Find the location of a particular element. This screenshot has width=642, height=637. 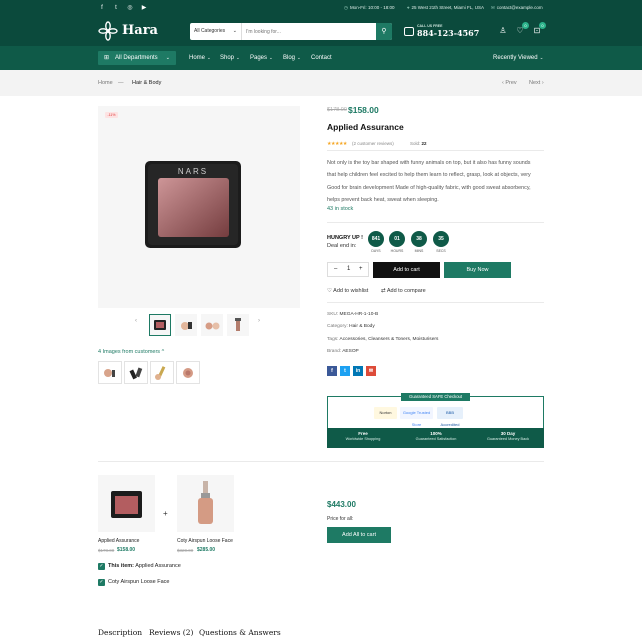

feature-free-shipping: Free Worldwide Shopping is located at coordinates (363, 436).